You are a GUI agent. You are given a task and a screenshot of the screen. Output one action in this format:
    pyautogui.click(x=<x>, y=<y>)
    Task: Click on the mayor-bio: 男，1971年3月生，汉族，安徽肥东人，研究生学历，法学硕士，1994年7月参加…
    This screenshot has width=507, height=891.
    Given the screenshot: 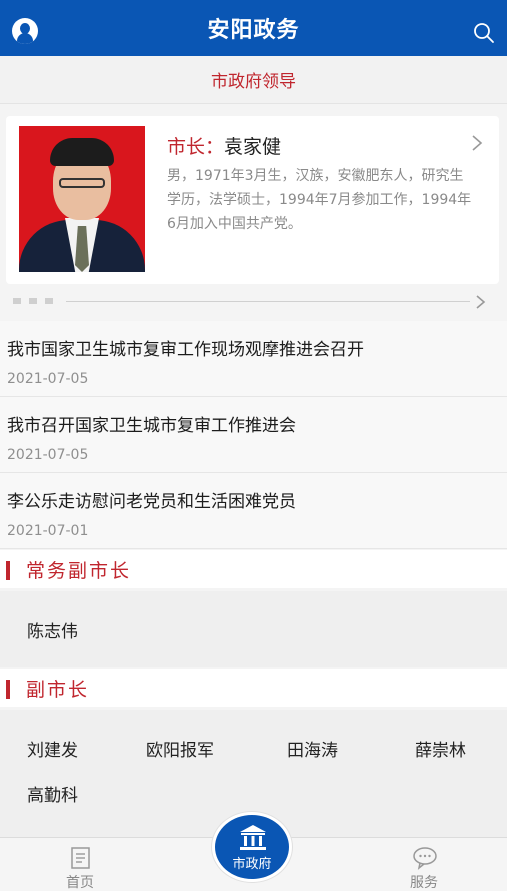 What is the action you would take?
    pyautogui.click(x=319, y=200)
    